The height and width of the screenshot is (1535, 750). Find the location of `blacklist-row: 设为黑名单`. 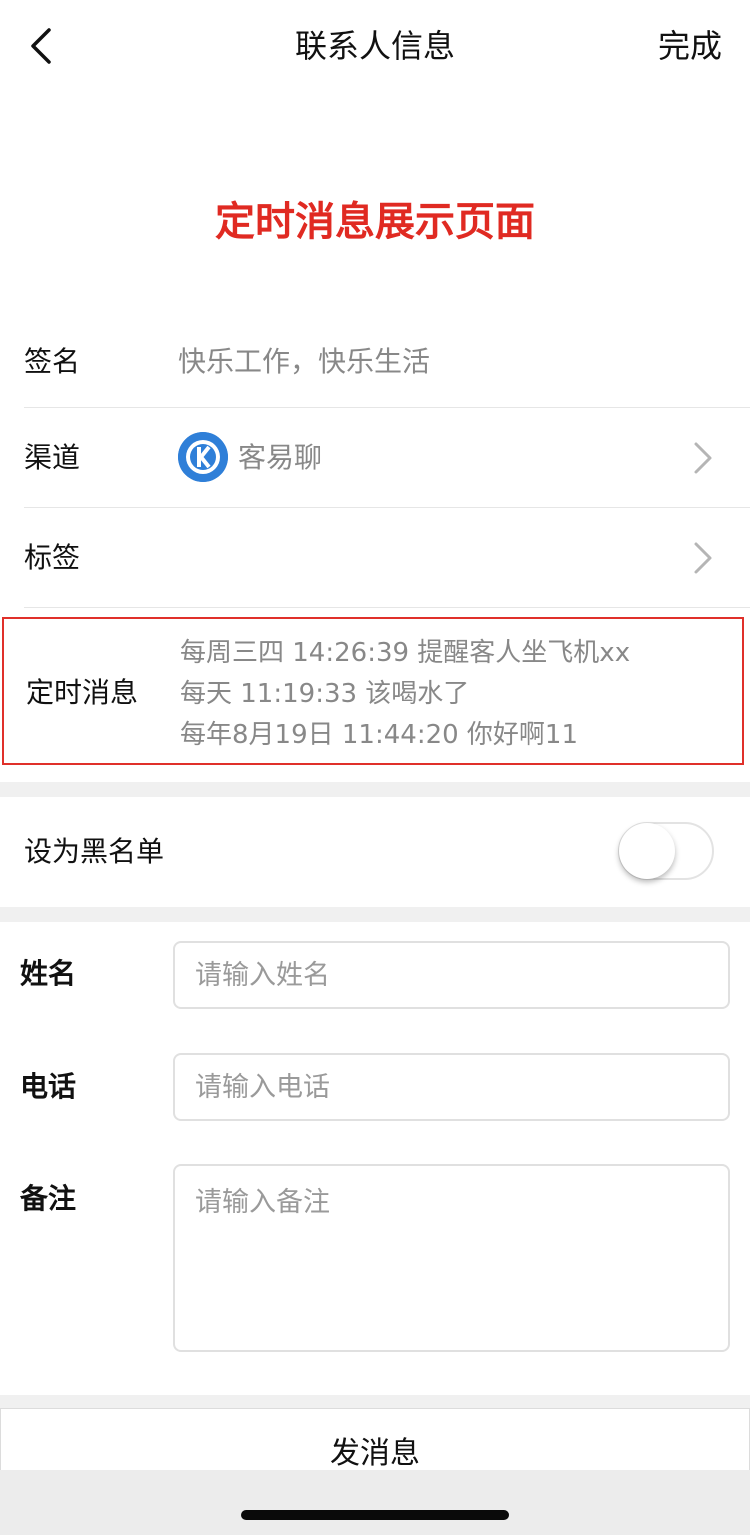

blacklist-row: 设为黑名单 is located at coordinates (375, 852).